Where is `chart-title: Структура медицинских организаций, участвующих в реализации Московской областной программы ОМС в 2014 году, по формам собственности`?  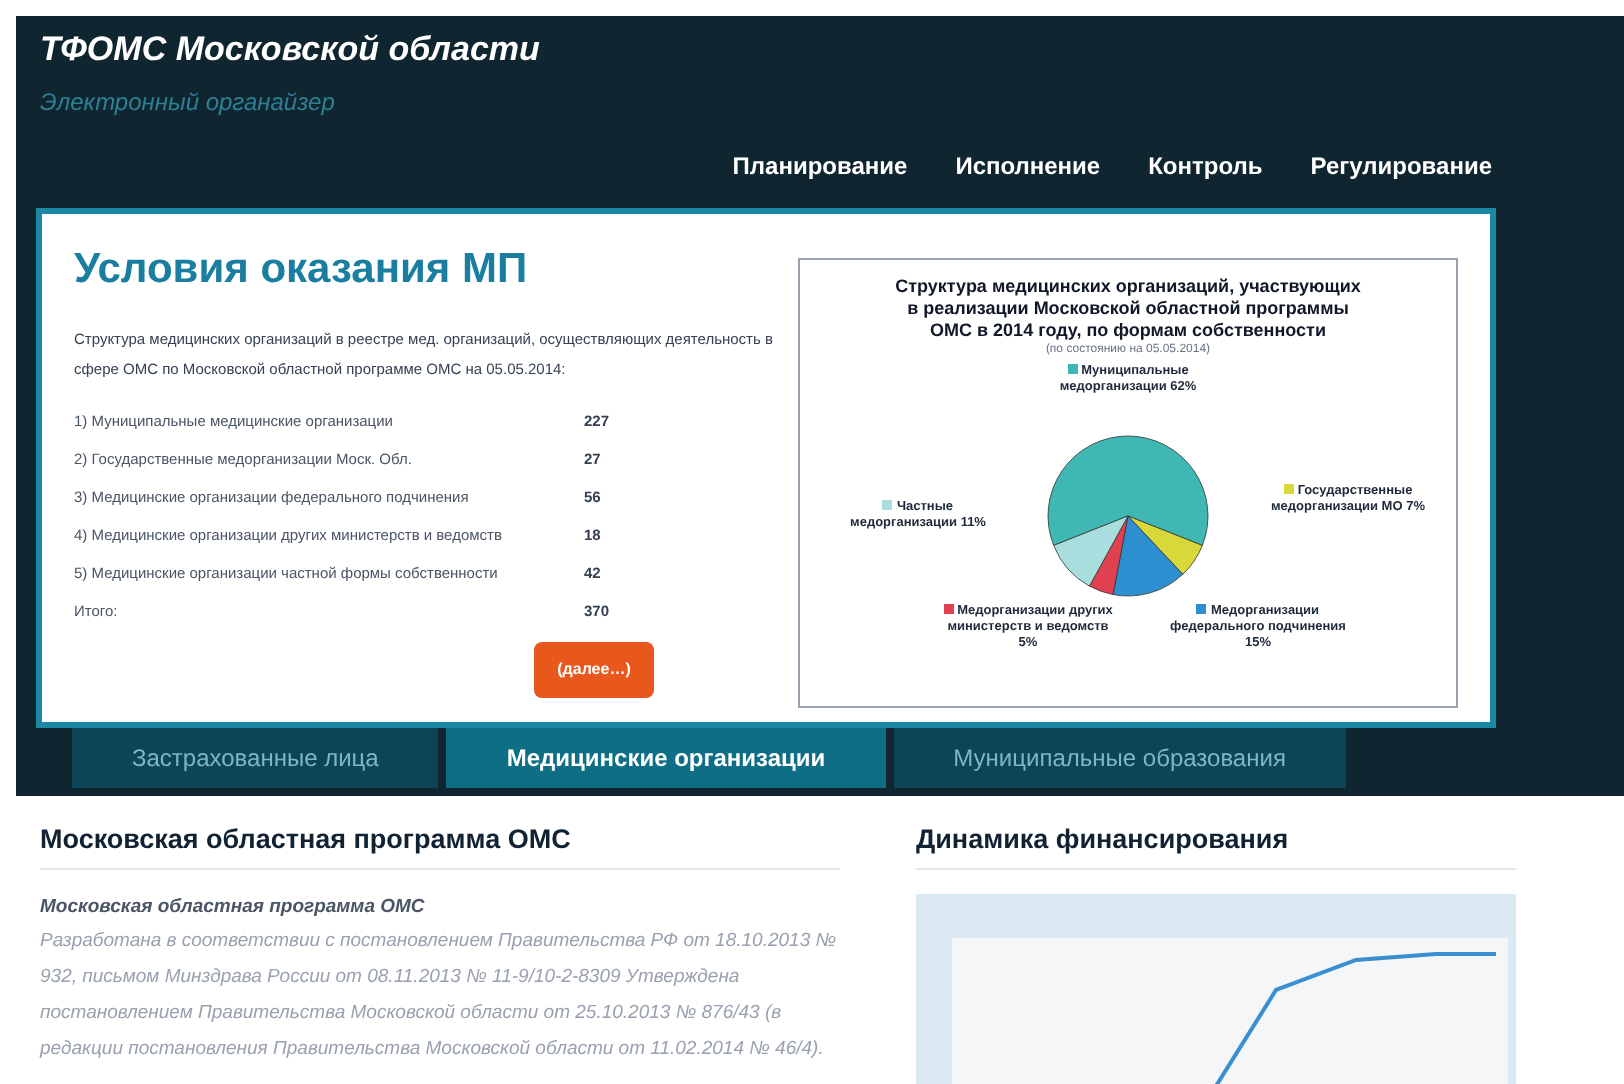 chart-title: Структура медицинских организаций, участвующих в реализации Московской областной программы ОМС в 2014 году, по формам собственности is located at coordinates (1128, 309).